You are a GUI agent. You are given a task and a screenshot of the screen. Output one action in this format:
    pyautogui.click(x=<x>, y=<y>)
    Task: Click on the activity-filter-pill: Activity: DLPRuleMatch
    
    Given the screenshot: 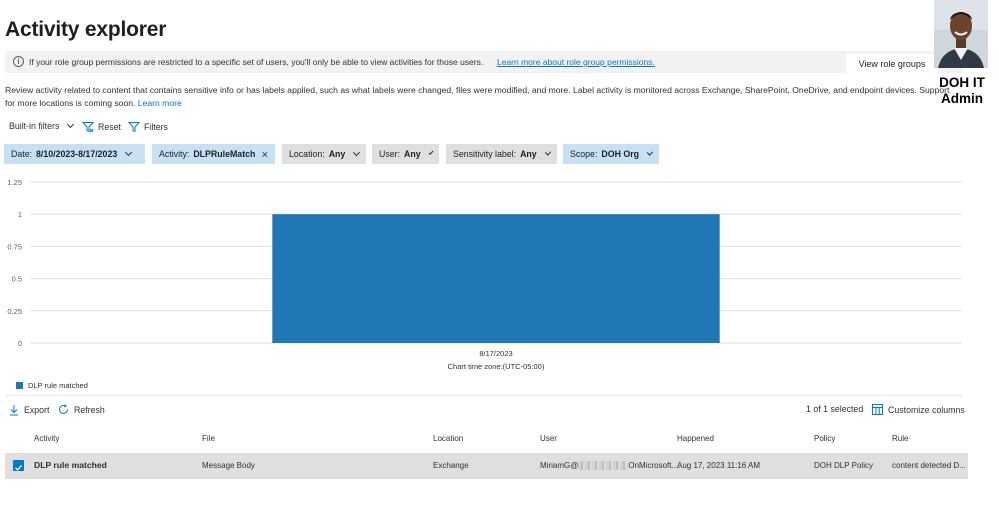 What is the action you would take?
    pyautogui.click(x=213, y=154)
    